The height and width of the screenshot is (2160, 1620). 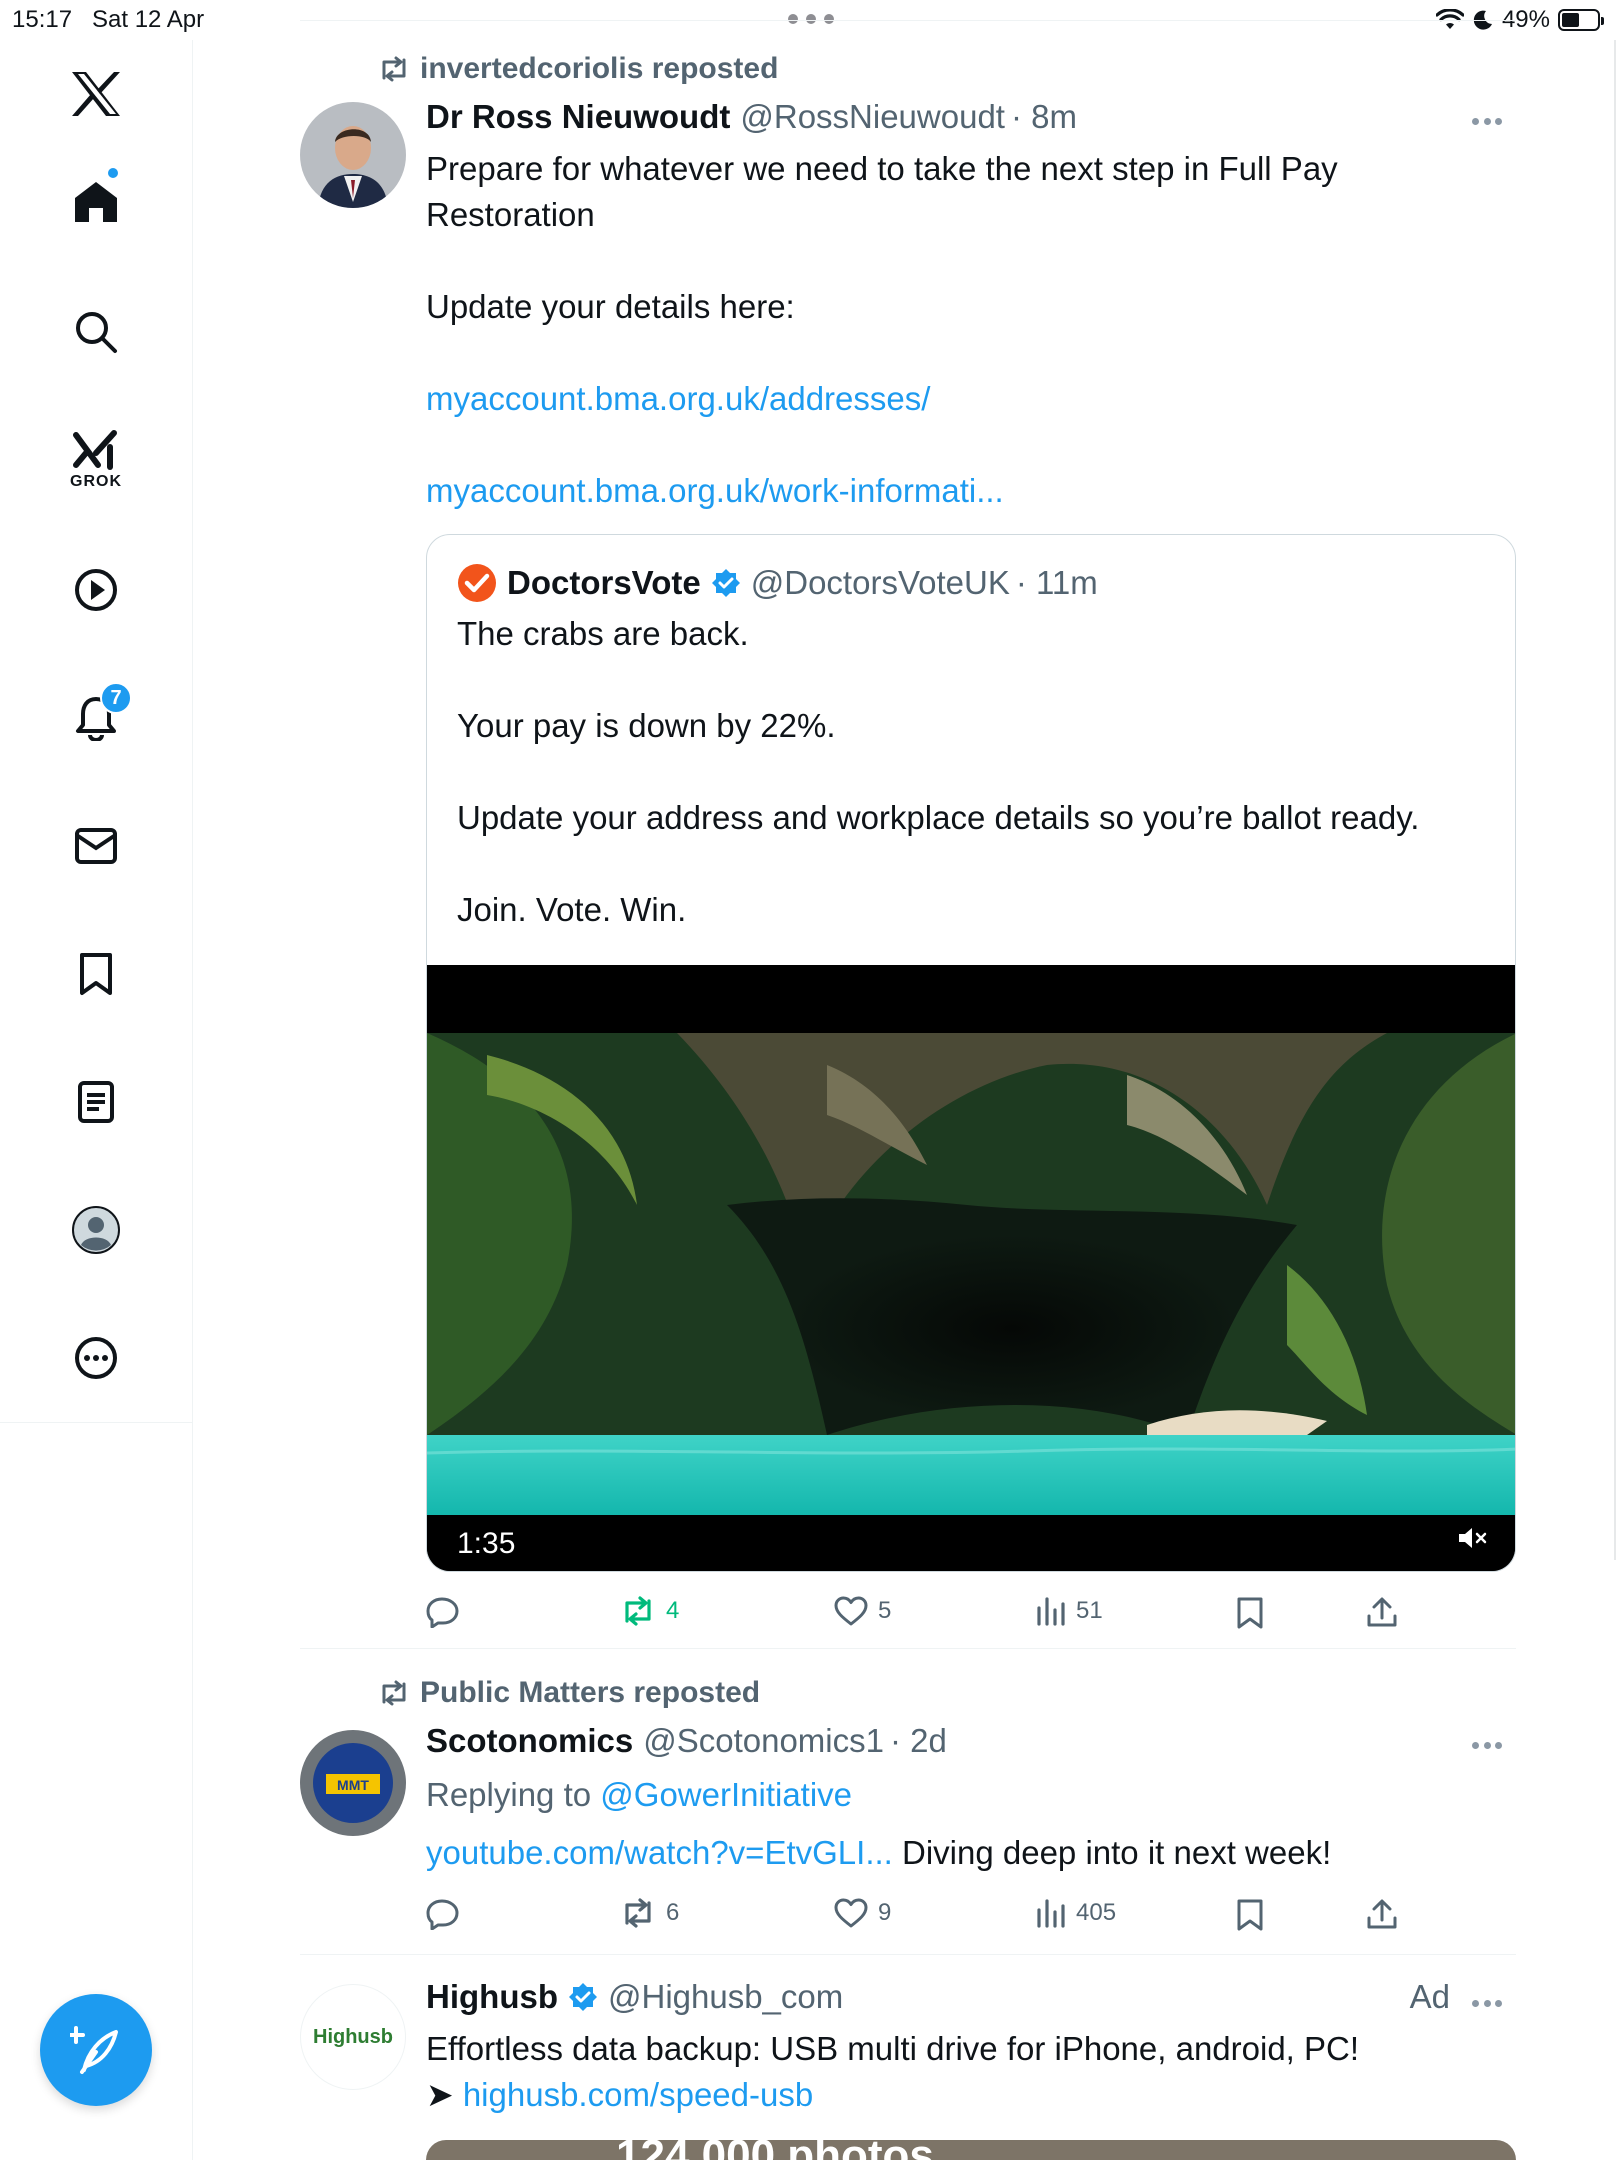 I want to click on feather-plus-icon, so click(x=94, y=2050).